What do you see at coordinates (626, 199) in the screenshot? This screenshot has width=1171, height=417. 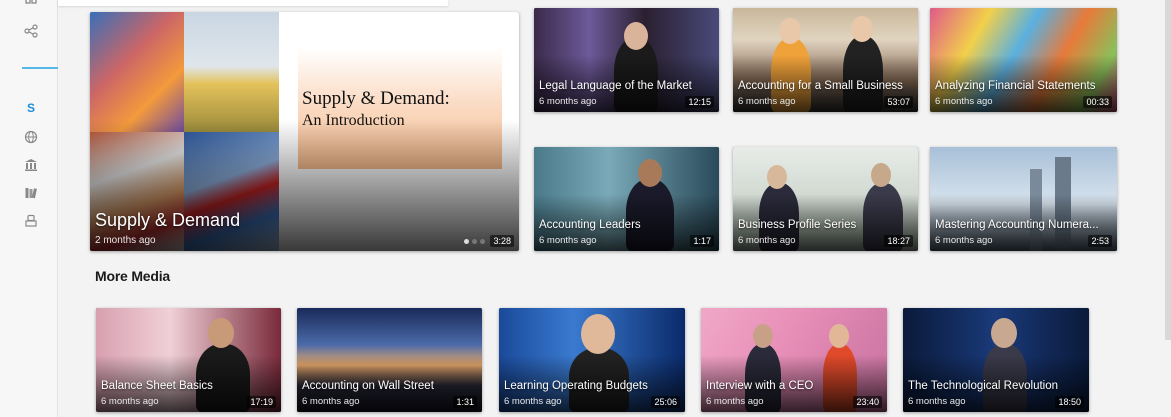 I see `media-tile: Accounting Leaders 6 months ago 1:17` at bounding box center [626, 199].